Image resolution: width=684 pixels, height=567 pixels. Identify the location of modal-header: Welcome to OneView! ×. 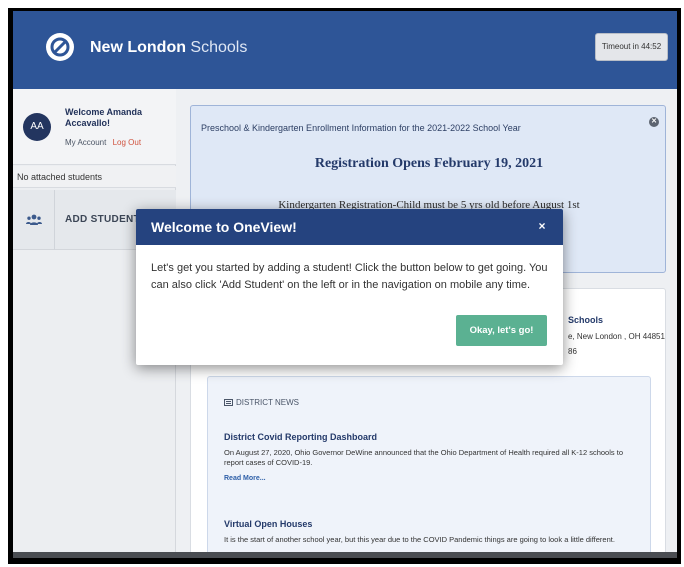
(349, 227).